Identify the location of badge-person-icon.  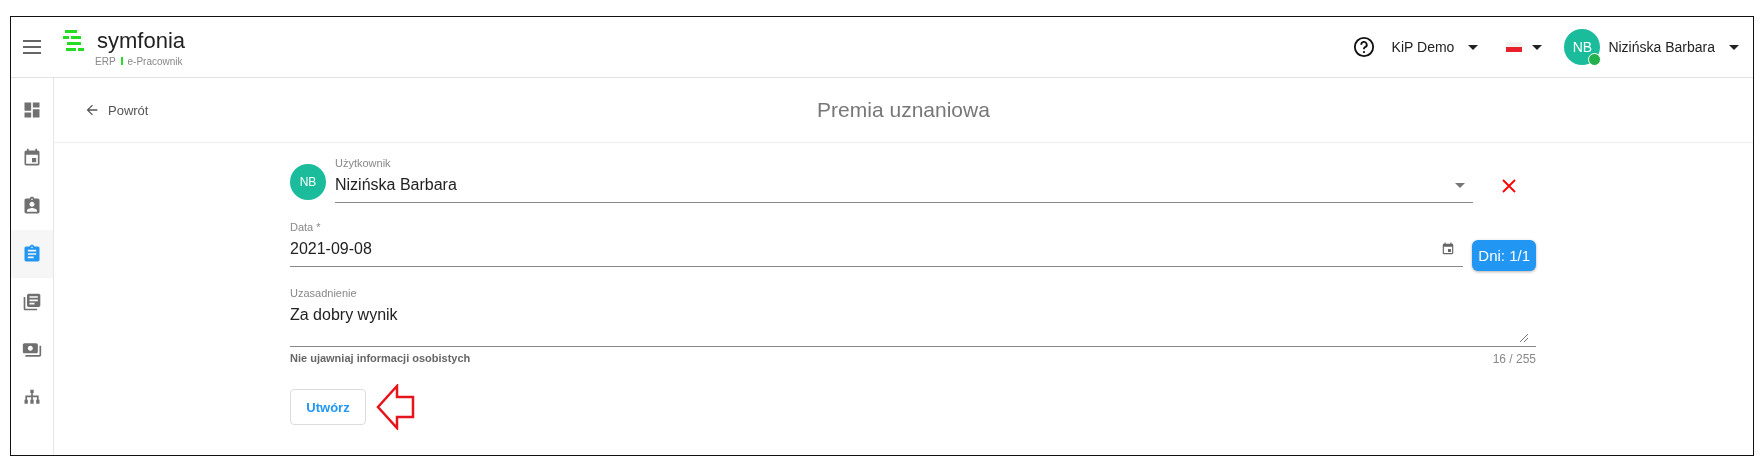
(32, 206).